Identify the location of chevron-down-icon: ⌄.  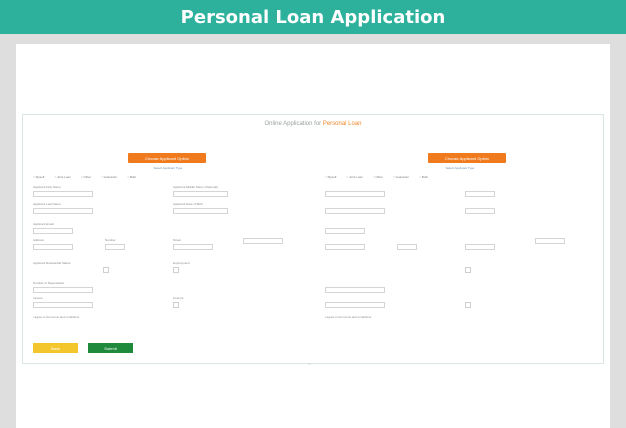
(310, 364).